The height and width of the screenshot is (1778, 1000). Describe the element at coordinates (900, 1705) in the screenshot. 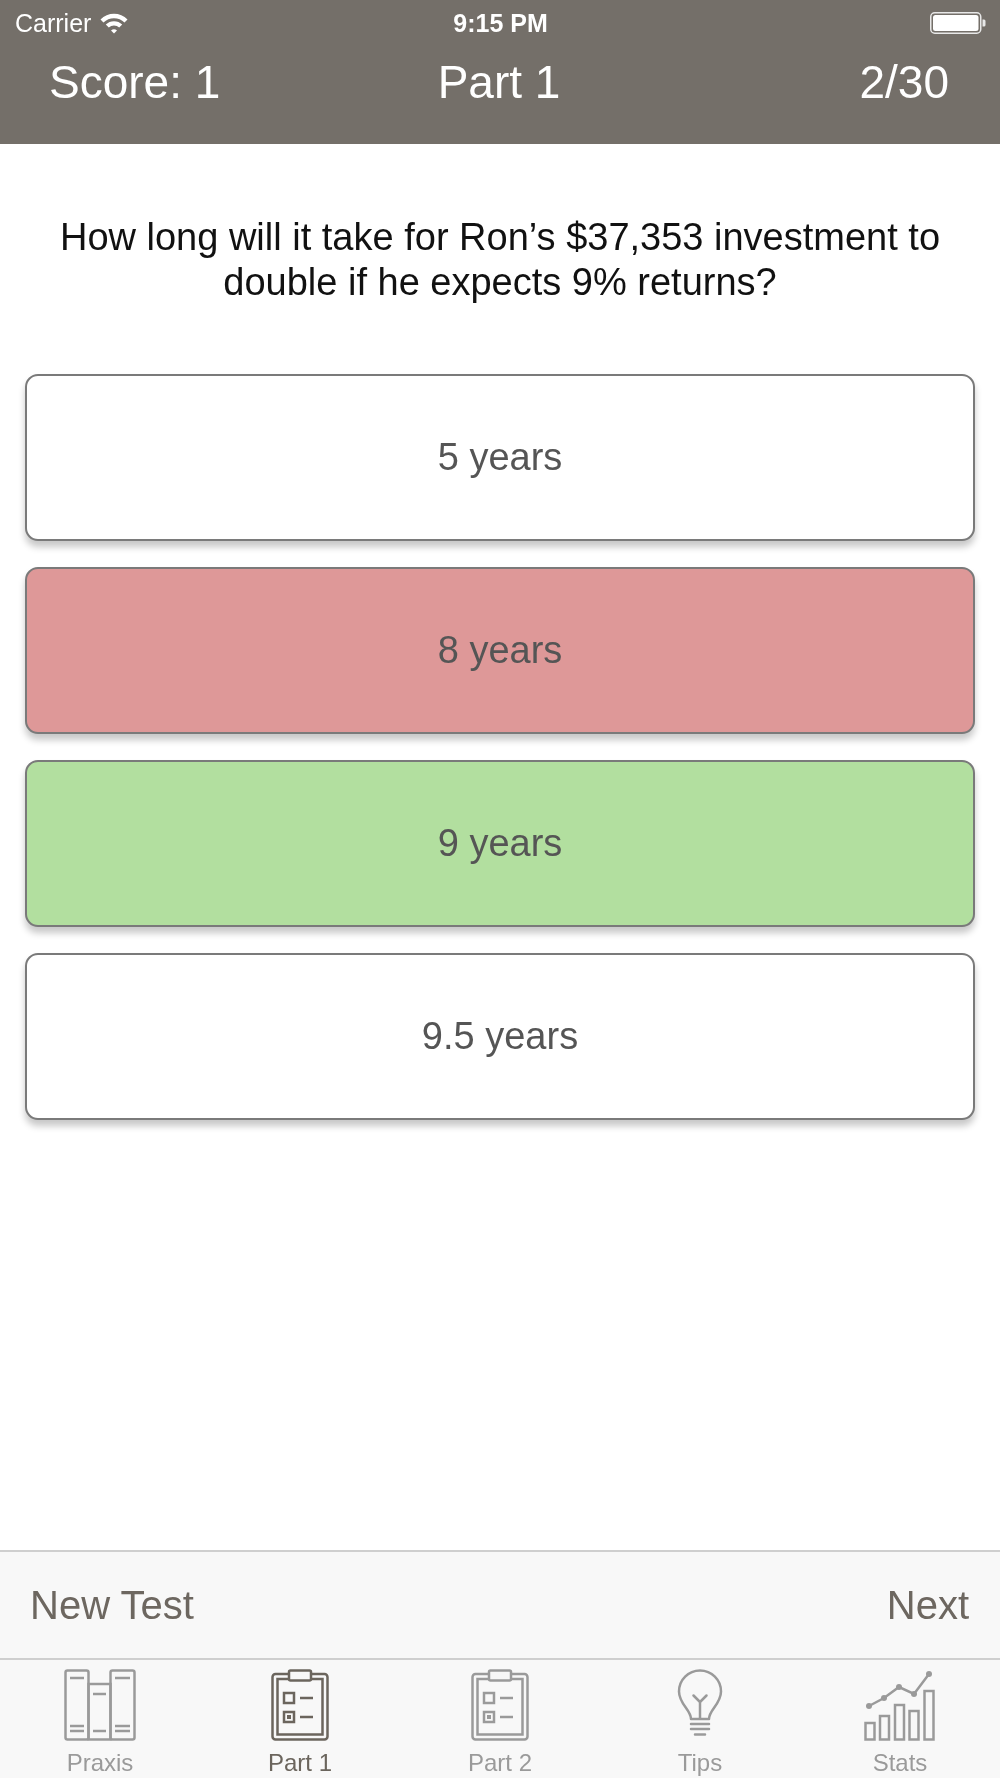

I see `bar-chart-icon` at that location.